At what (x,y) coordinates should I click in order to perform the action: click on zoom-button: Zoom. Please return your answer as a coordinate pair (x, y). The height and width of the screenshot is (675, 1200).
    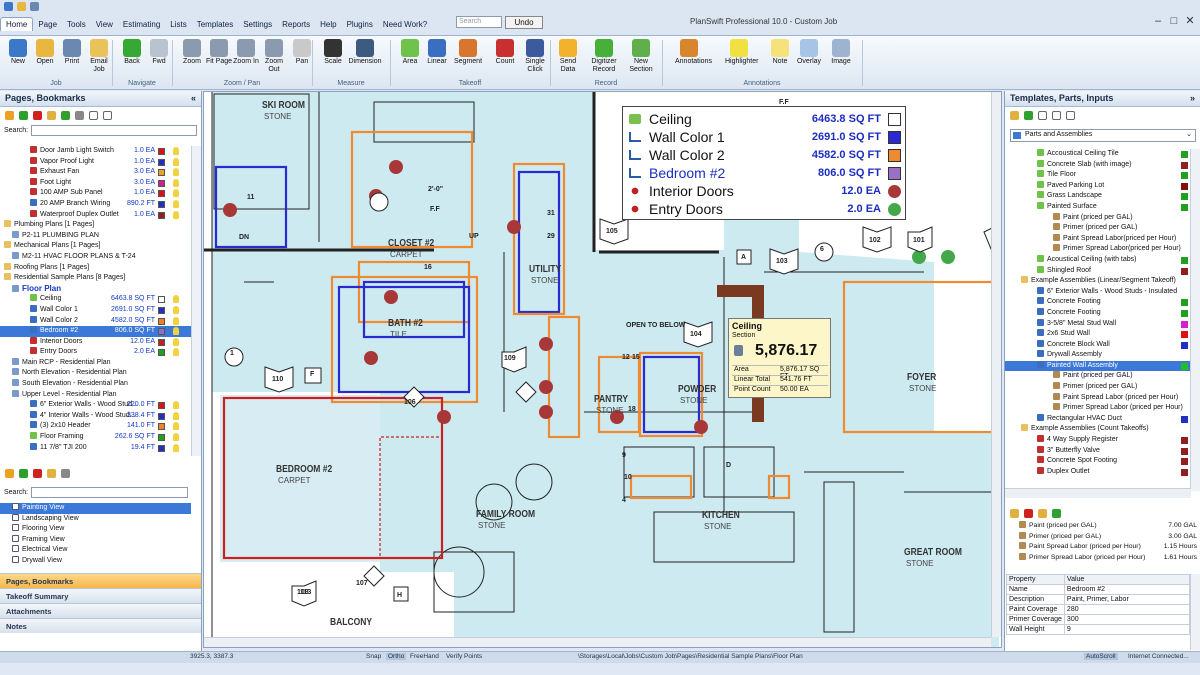
    Looking at the image, I should click on (192, 60).